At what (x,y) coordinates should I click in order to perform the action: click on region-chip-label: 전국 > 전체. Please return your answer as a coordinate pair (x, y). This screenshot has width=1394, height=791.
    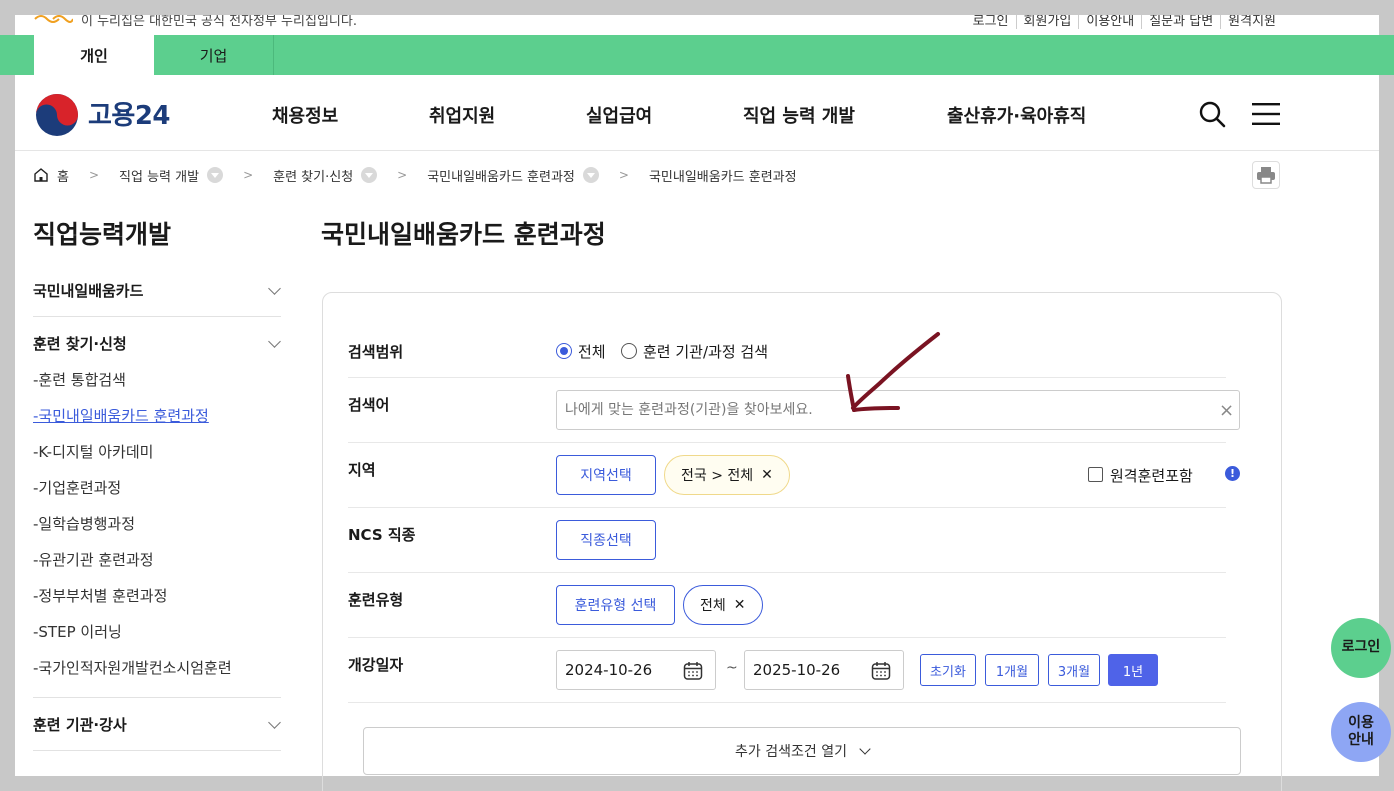
    Looking at the image, I should click on (717, 476).